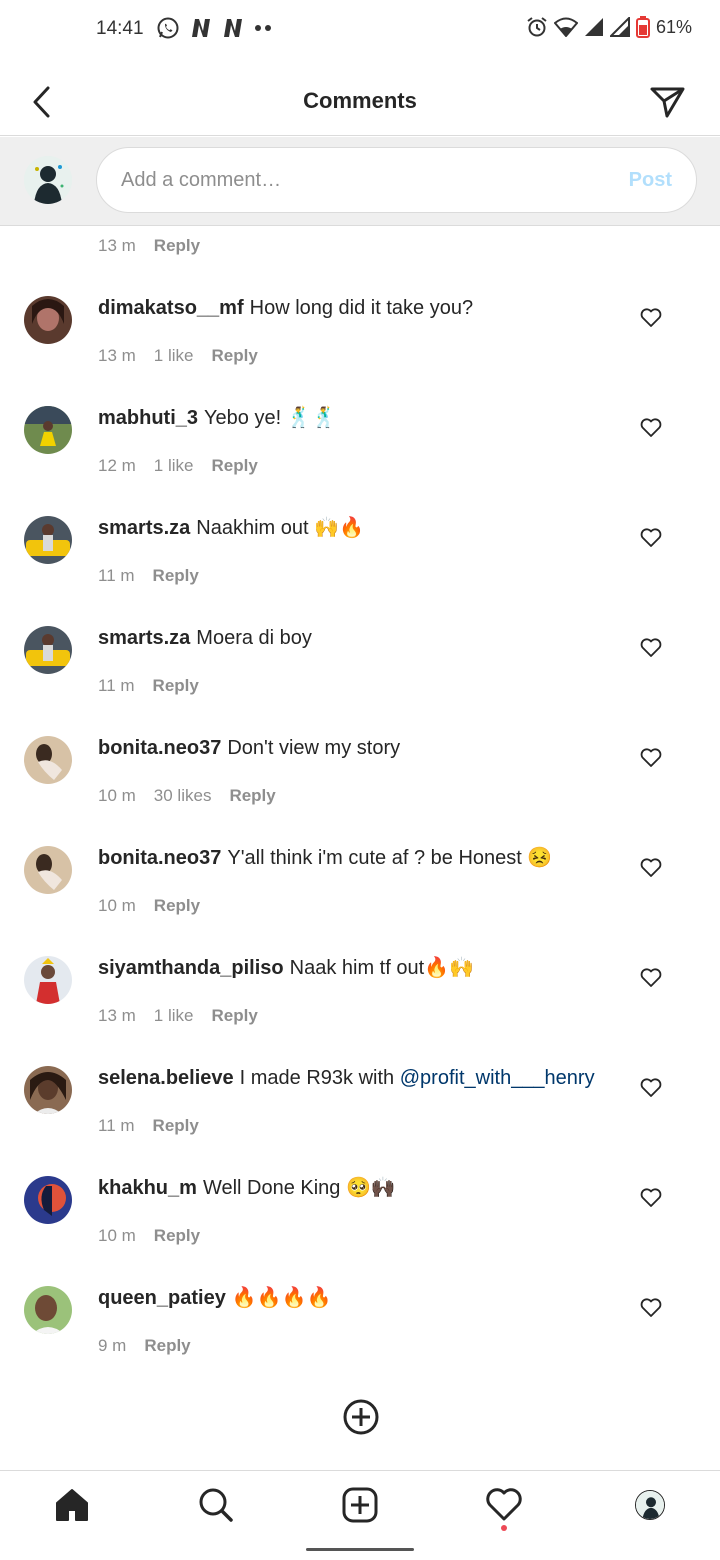 The image size is (720, 1560). I want to click on more-notifications-icon, so click(263, 28).